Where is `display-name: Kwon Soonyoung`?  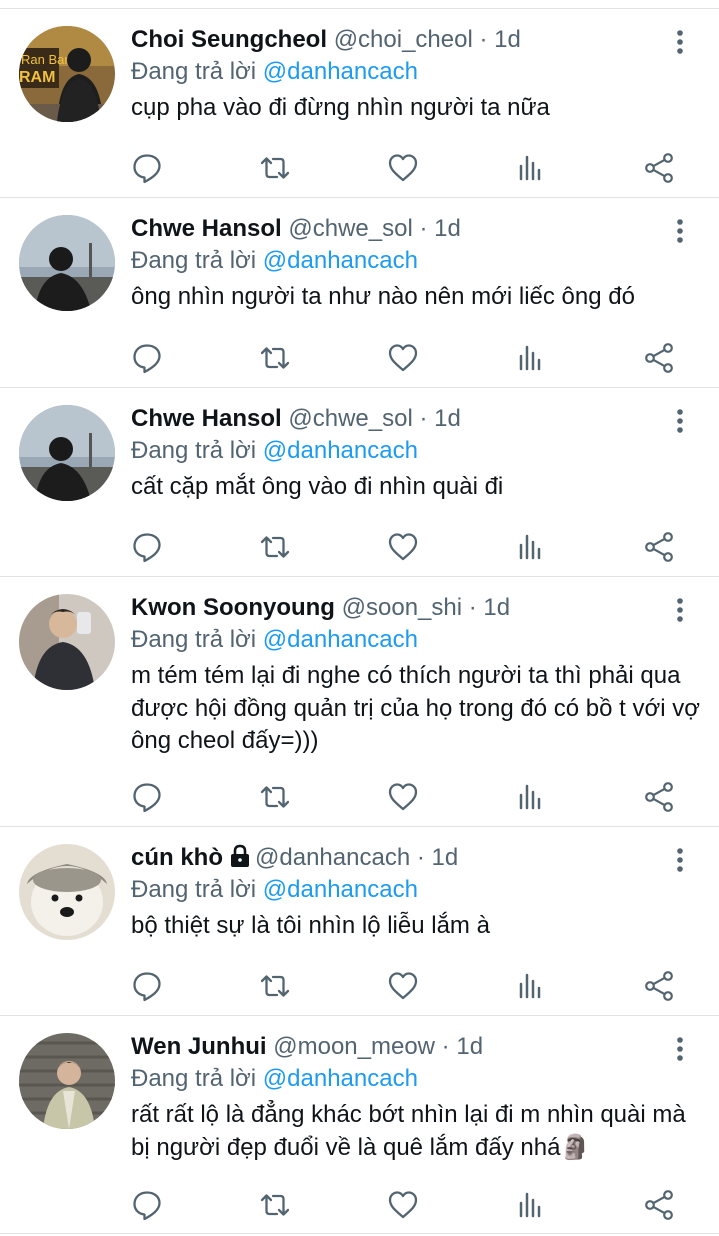
display-name: Kwon Soonyoung is located at coordinates (233, 607).